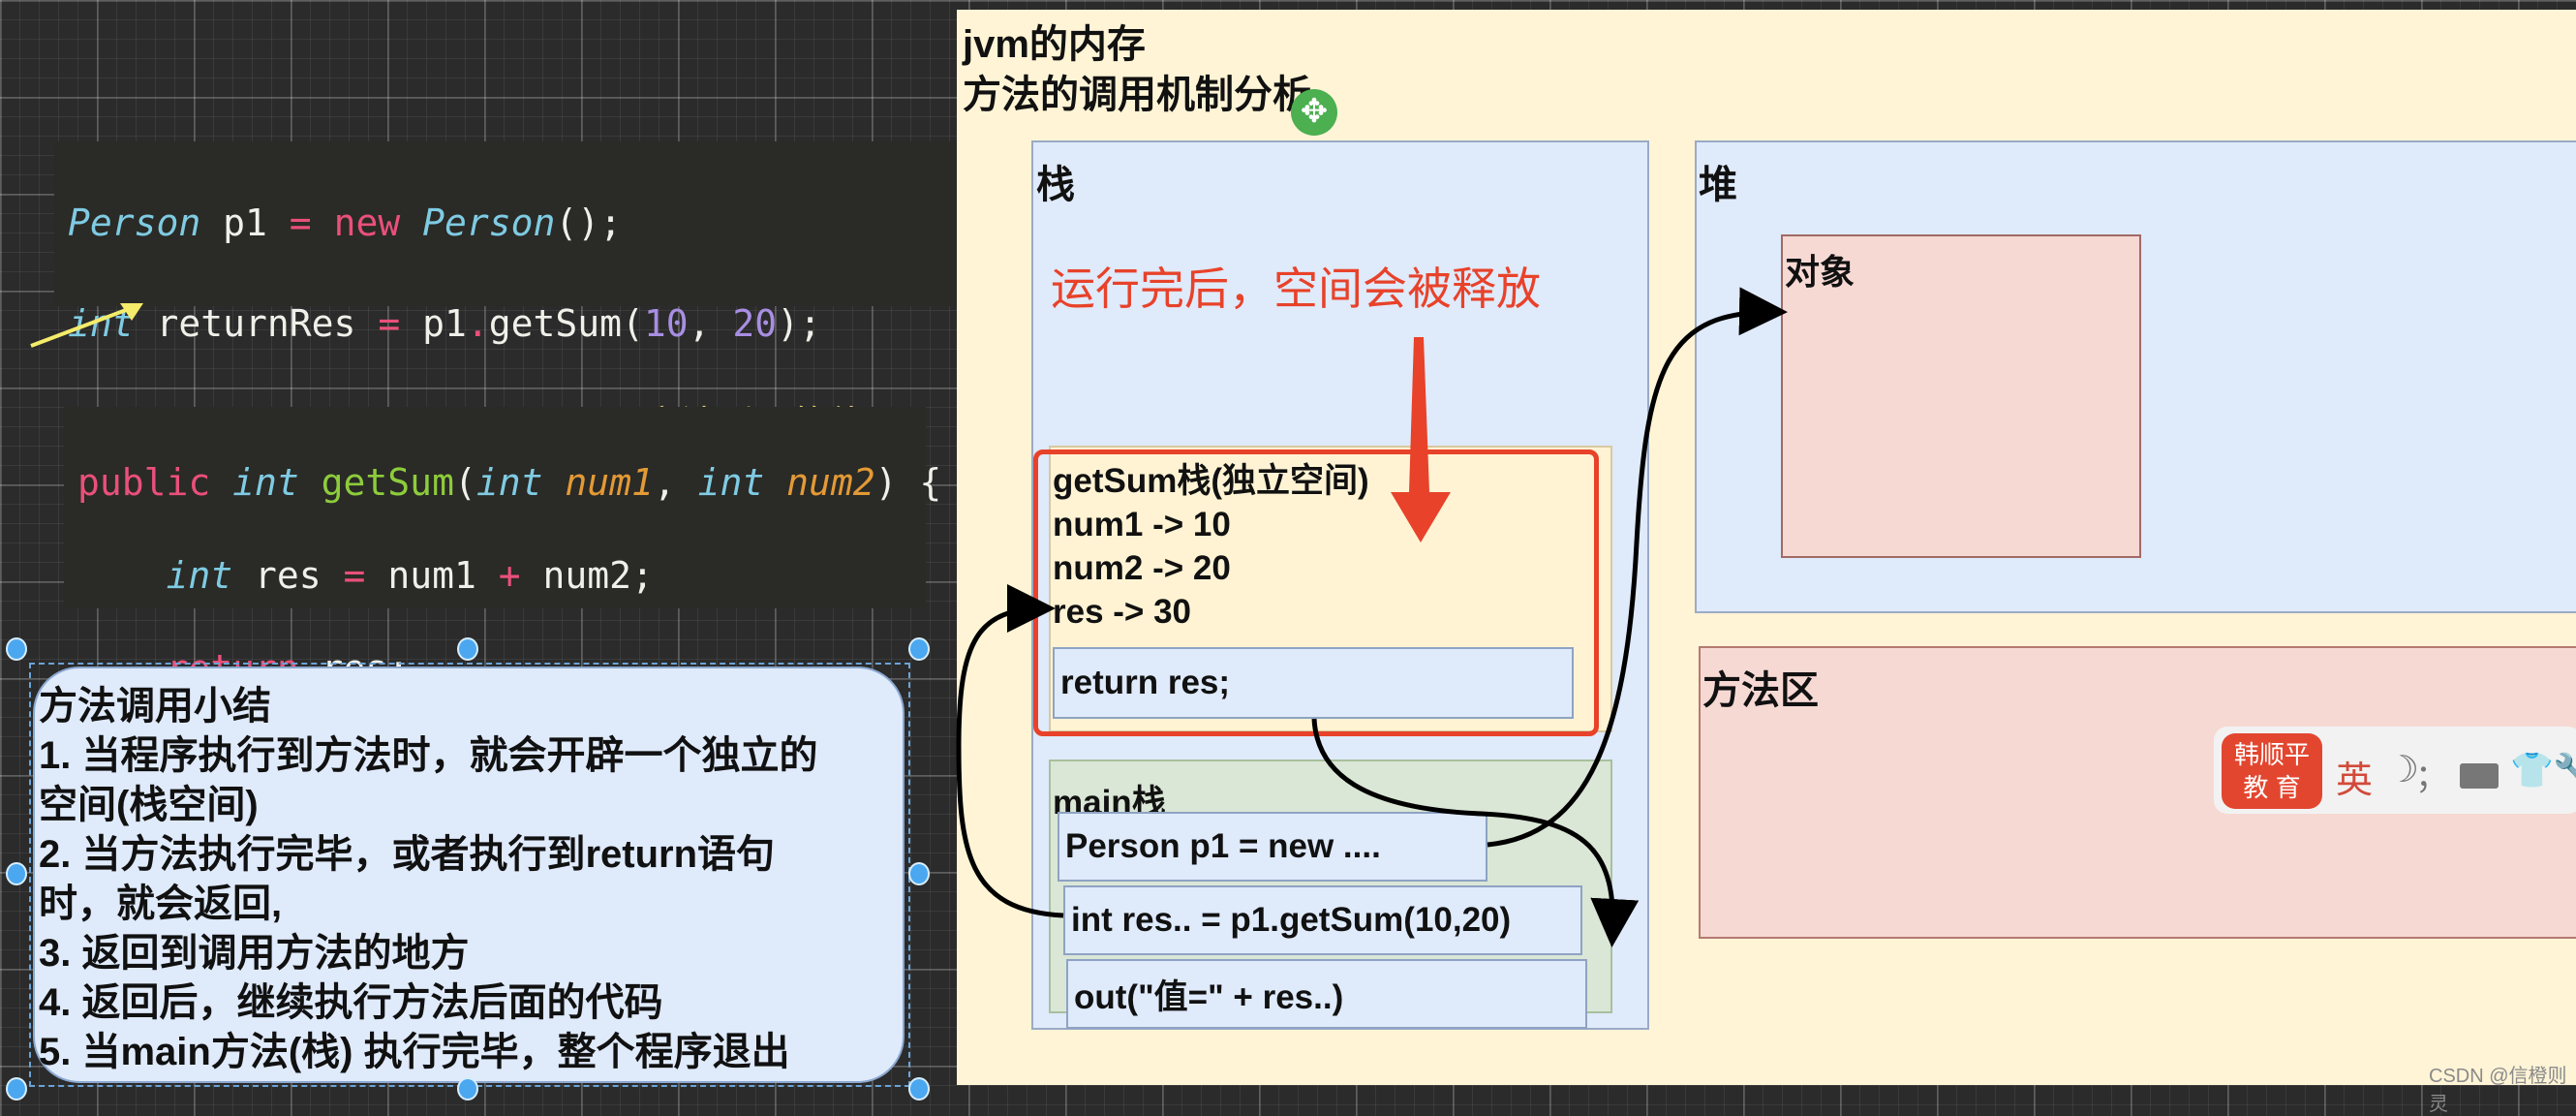  Describe the element at coordinates (16, 1088) in the screenshot. I see `resize-handle-sw` at that location.